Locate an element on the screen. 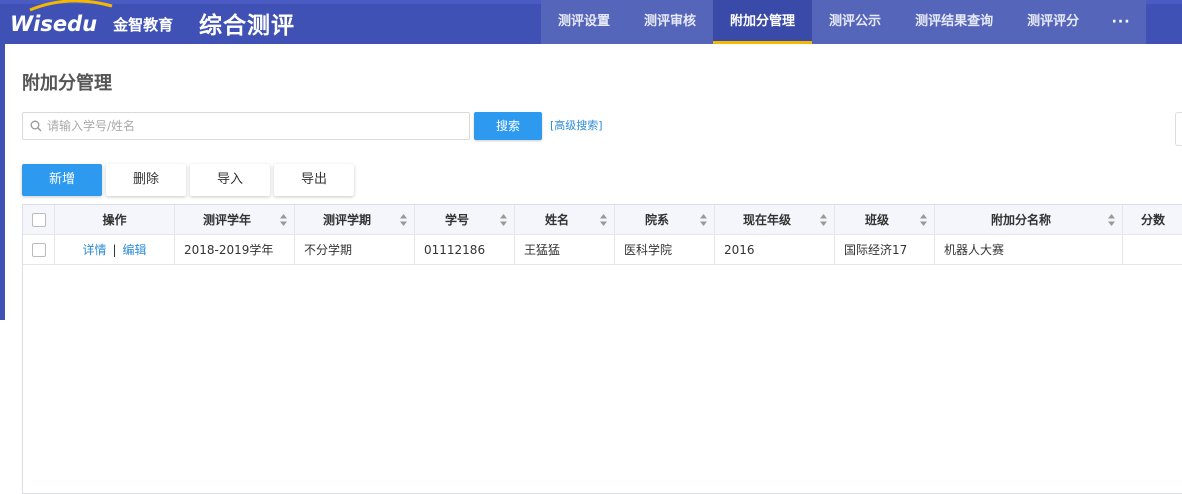 This screenshot has width=1182, height=494. header-cell-grade: 现在年级 is located at coordinates (775, 219).